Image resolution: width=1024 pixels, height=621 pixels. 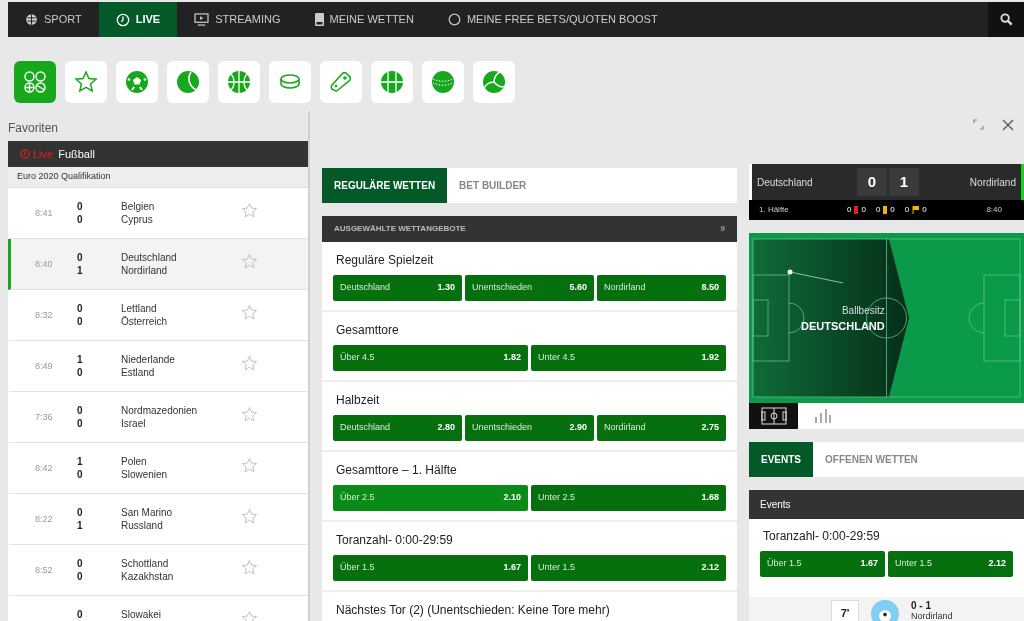 I want to click on search-button, so click(x=1006, y=19).